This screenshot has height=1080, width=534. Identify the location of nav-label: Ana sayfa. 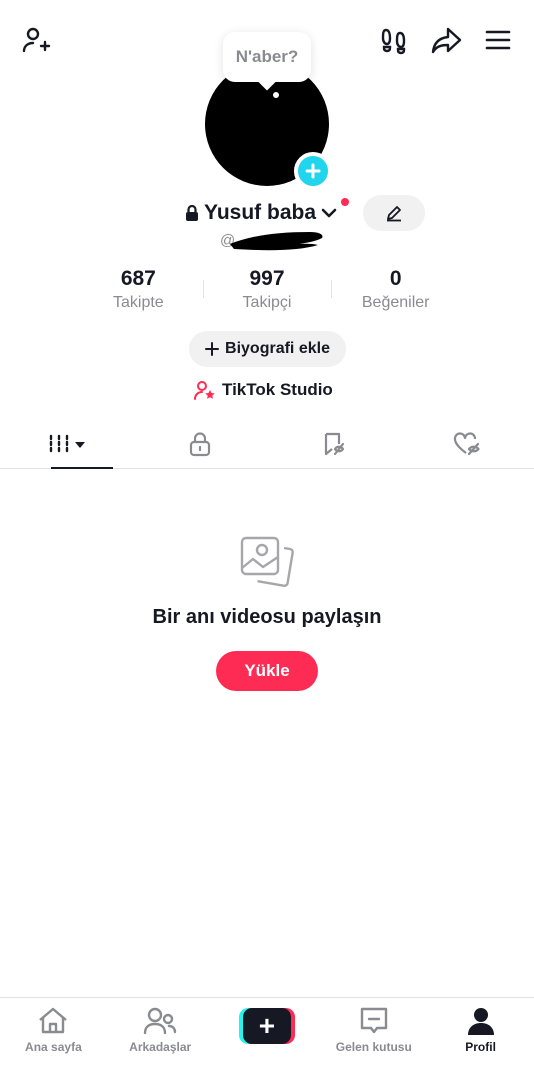
(53, 1047).